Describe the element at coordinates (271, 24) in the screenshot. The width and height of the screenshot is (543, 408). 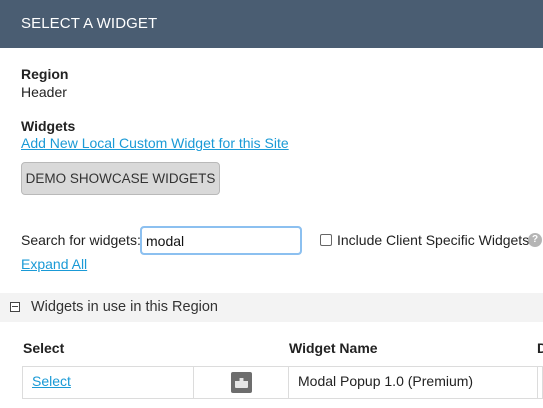
I see `dialog-header: SELECT A WIDGET` at that location.